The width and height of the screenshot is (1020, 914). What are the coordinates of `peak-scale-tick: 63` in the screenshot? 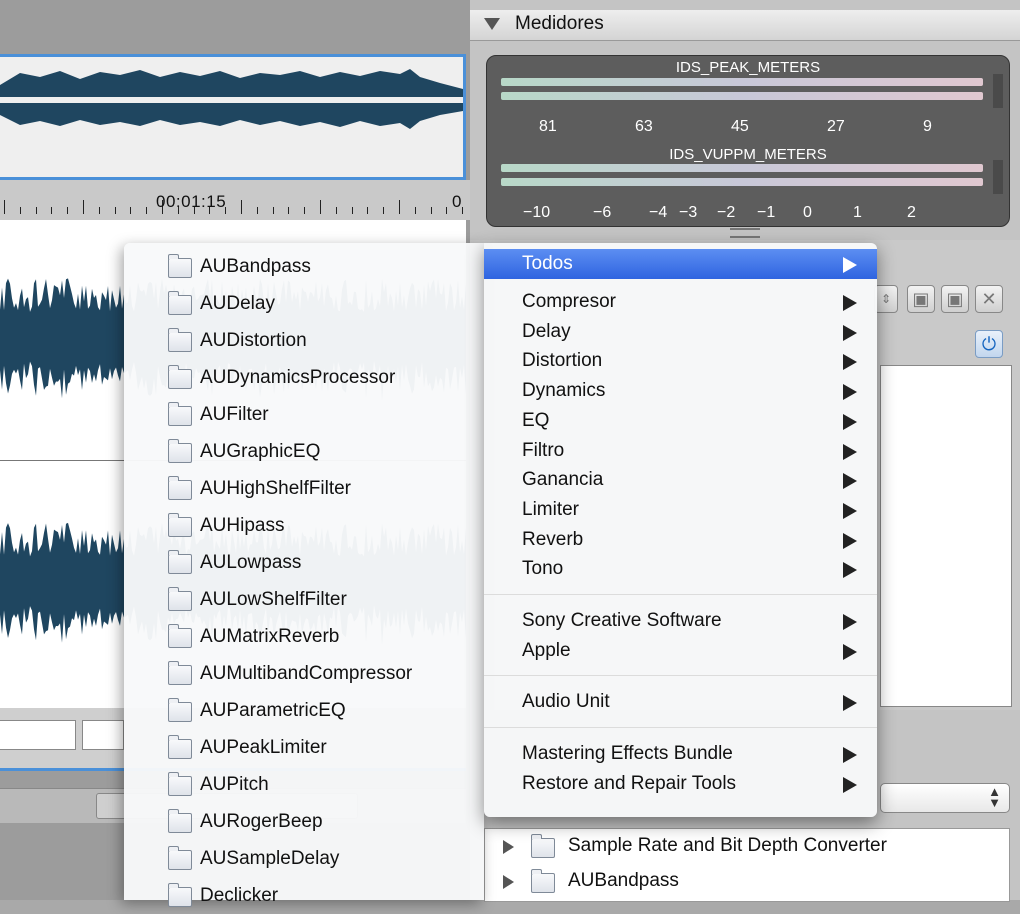 It's located at (644, 126).